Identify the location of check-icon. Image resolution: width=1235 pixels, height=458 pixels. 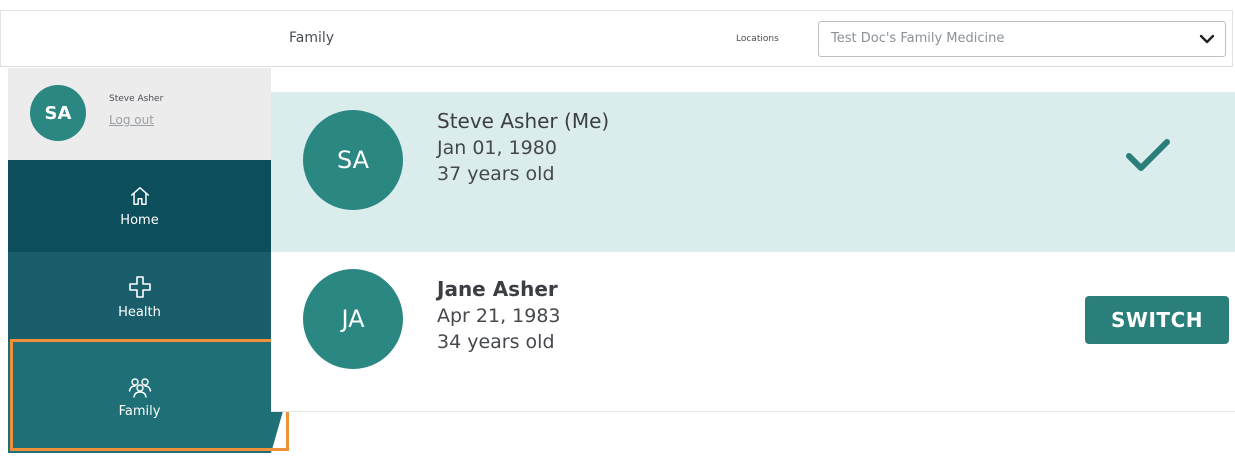
(1148, 155).